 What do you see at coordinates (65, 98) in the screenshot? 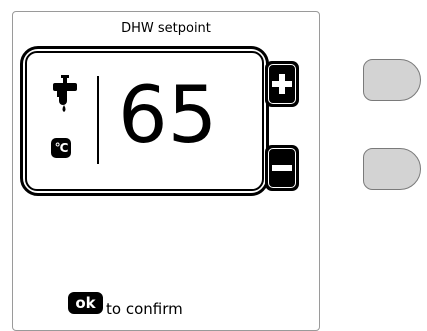
I see `tap-icon` at bounding box center [65, 98].